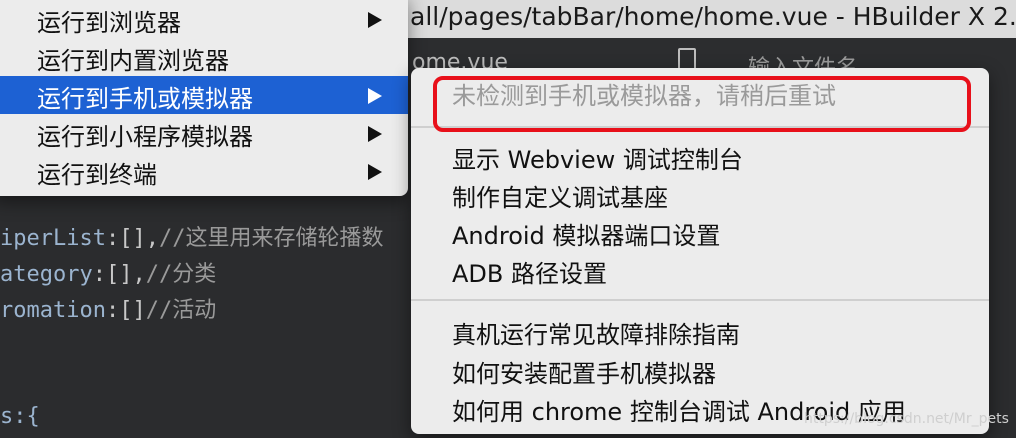  I want to click on code-line: iperList:[],//这里用来存储轮播数, so click(192, 238).